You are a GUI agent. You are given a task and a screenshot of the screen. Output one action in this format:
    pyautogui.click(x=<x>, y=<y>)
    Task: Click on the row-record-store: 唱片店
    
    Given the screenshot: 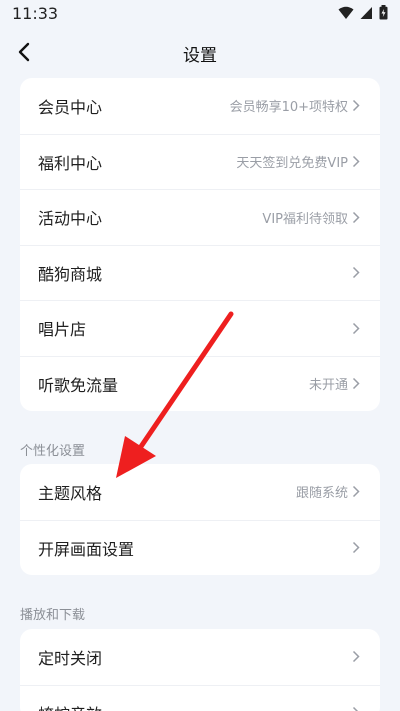 What is the action you would take?
    pyautogui.click(x=200, y=328)
    